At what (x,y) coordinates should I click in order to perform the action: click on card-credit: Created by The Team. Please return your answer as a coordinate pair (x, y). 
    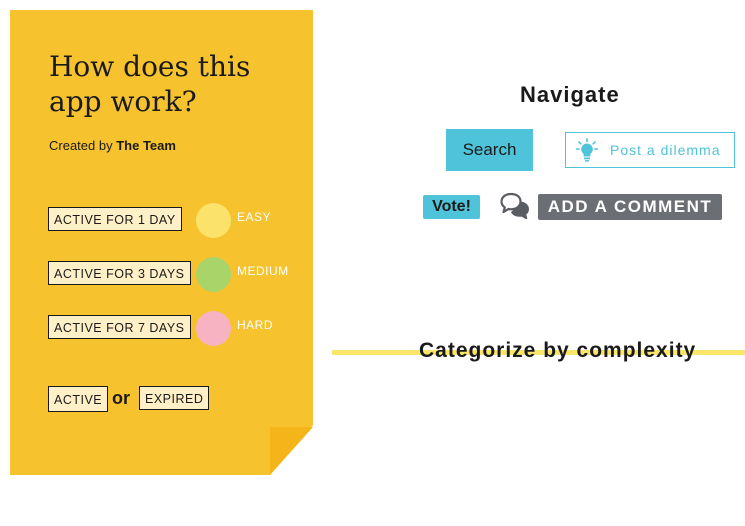
    Looking at the image, I should click on (112, 145).